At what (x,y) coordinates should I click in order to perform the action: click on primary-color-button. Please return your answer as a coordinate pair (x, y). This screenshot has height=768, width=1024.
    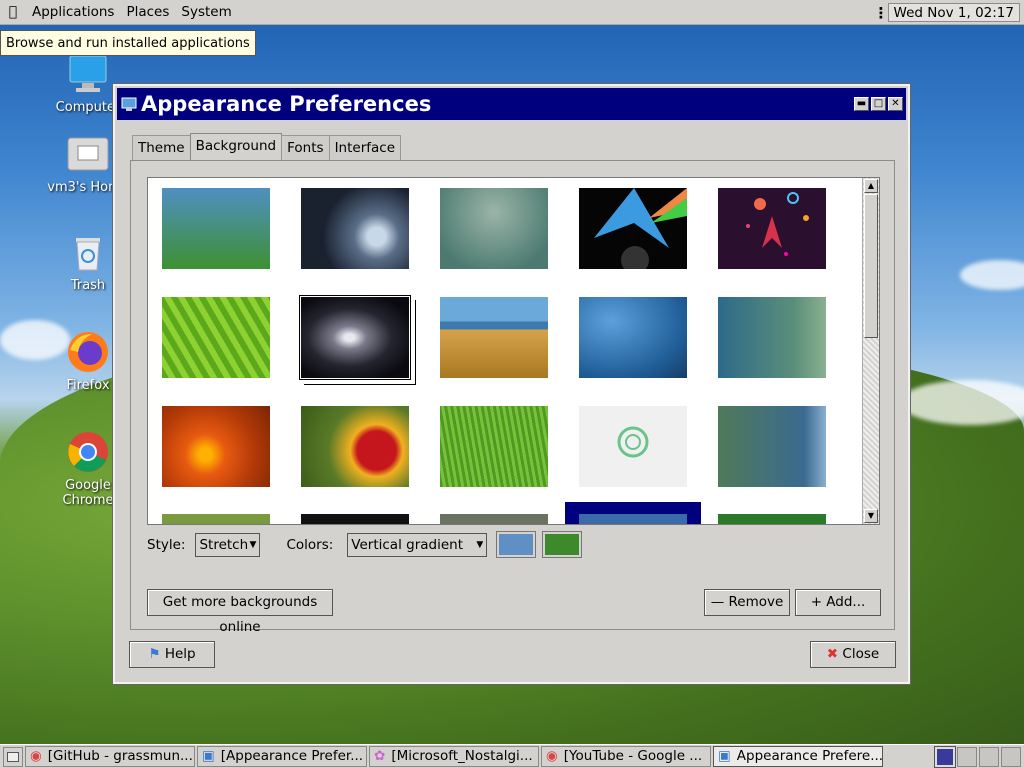
    Looking at the image, I should click on (516, 544).